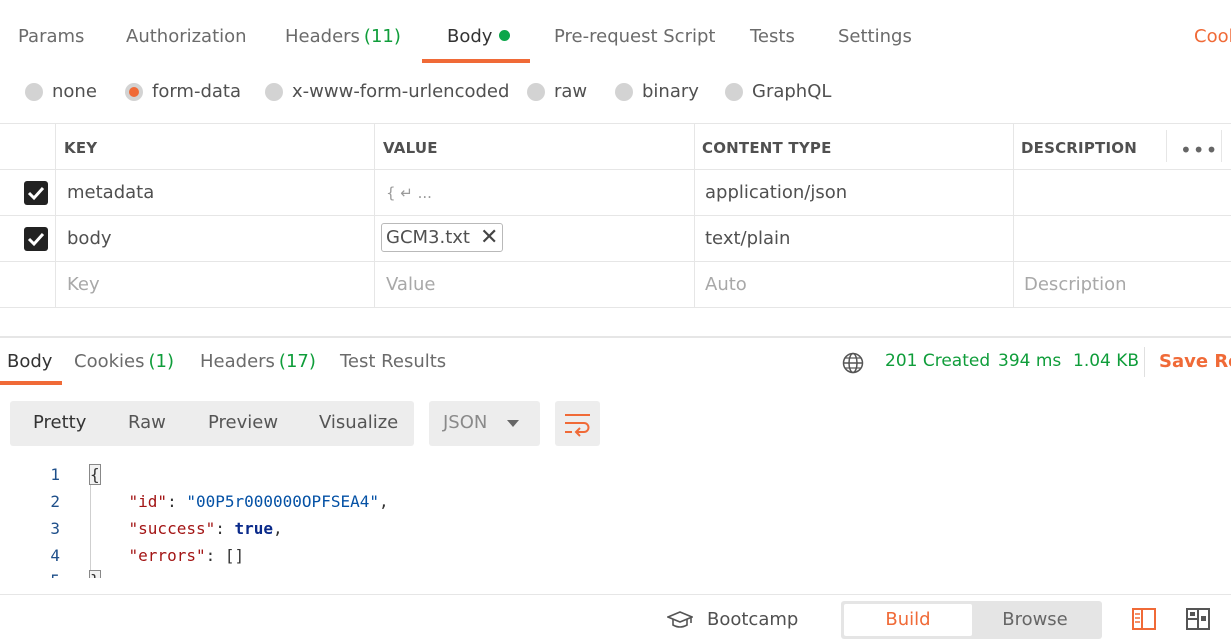 This screenshot has height=640, width=1231. Describe the element at coordinates (410, 148) in the screenshot. I see `column-header-value: VALUE` at that location.